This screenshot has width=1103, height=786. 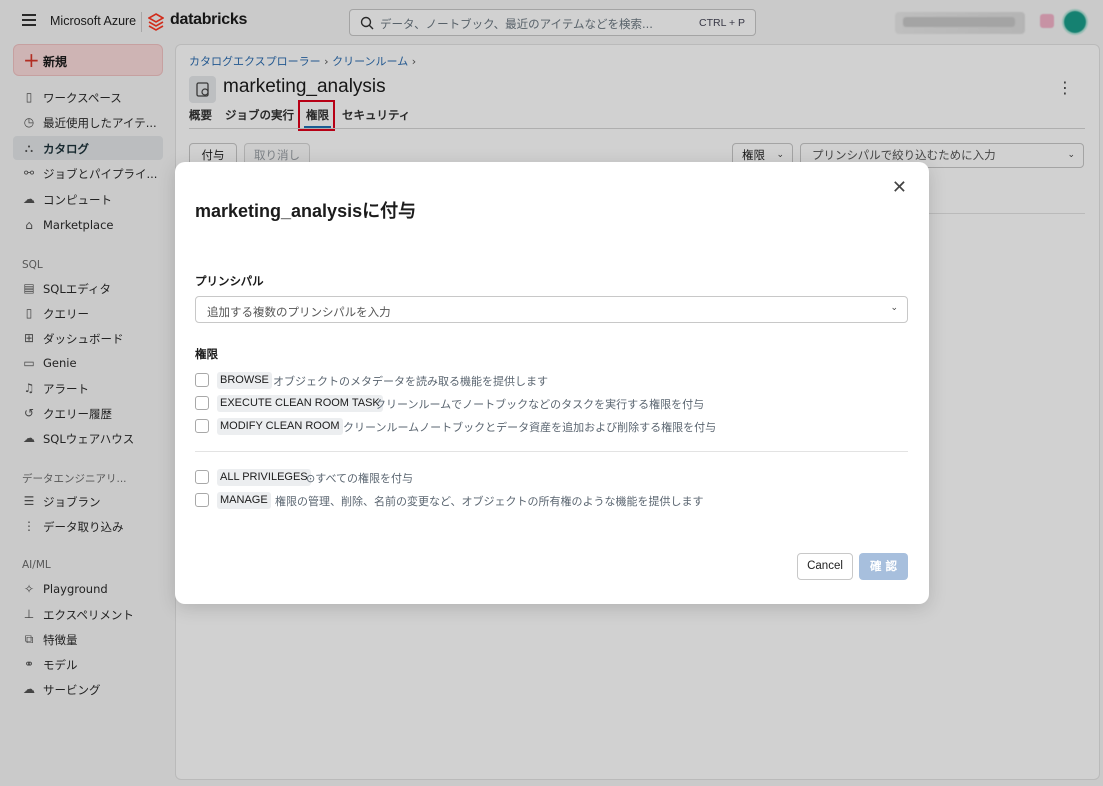 I want to click on privilege-desc: ⊙すべての権限を付与, so click(x=359, y=478).